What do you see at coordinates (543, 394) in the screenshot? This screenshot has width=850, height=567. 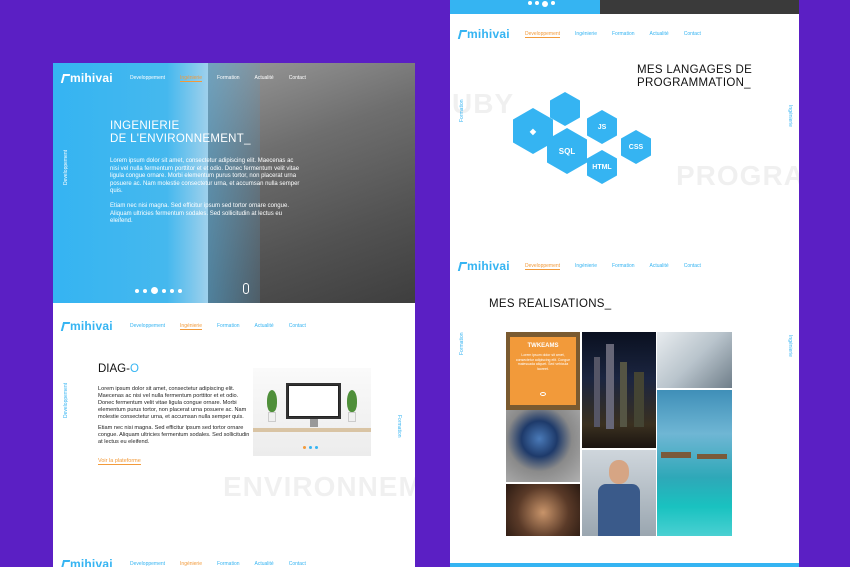 I see `eye-icon` at bounding box center [543, 394].